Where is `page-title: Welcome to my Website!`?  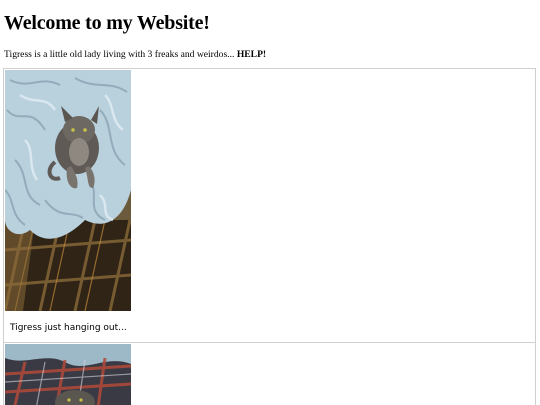
page-title: Welcome to my Website! is located at coordinates (107, 23).